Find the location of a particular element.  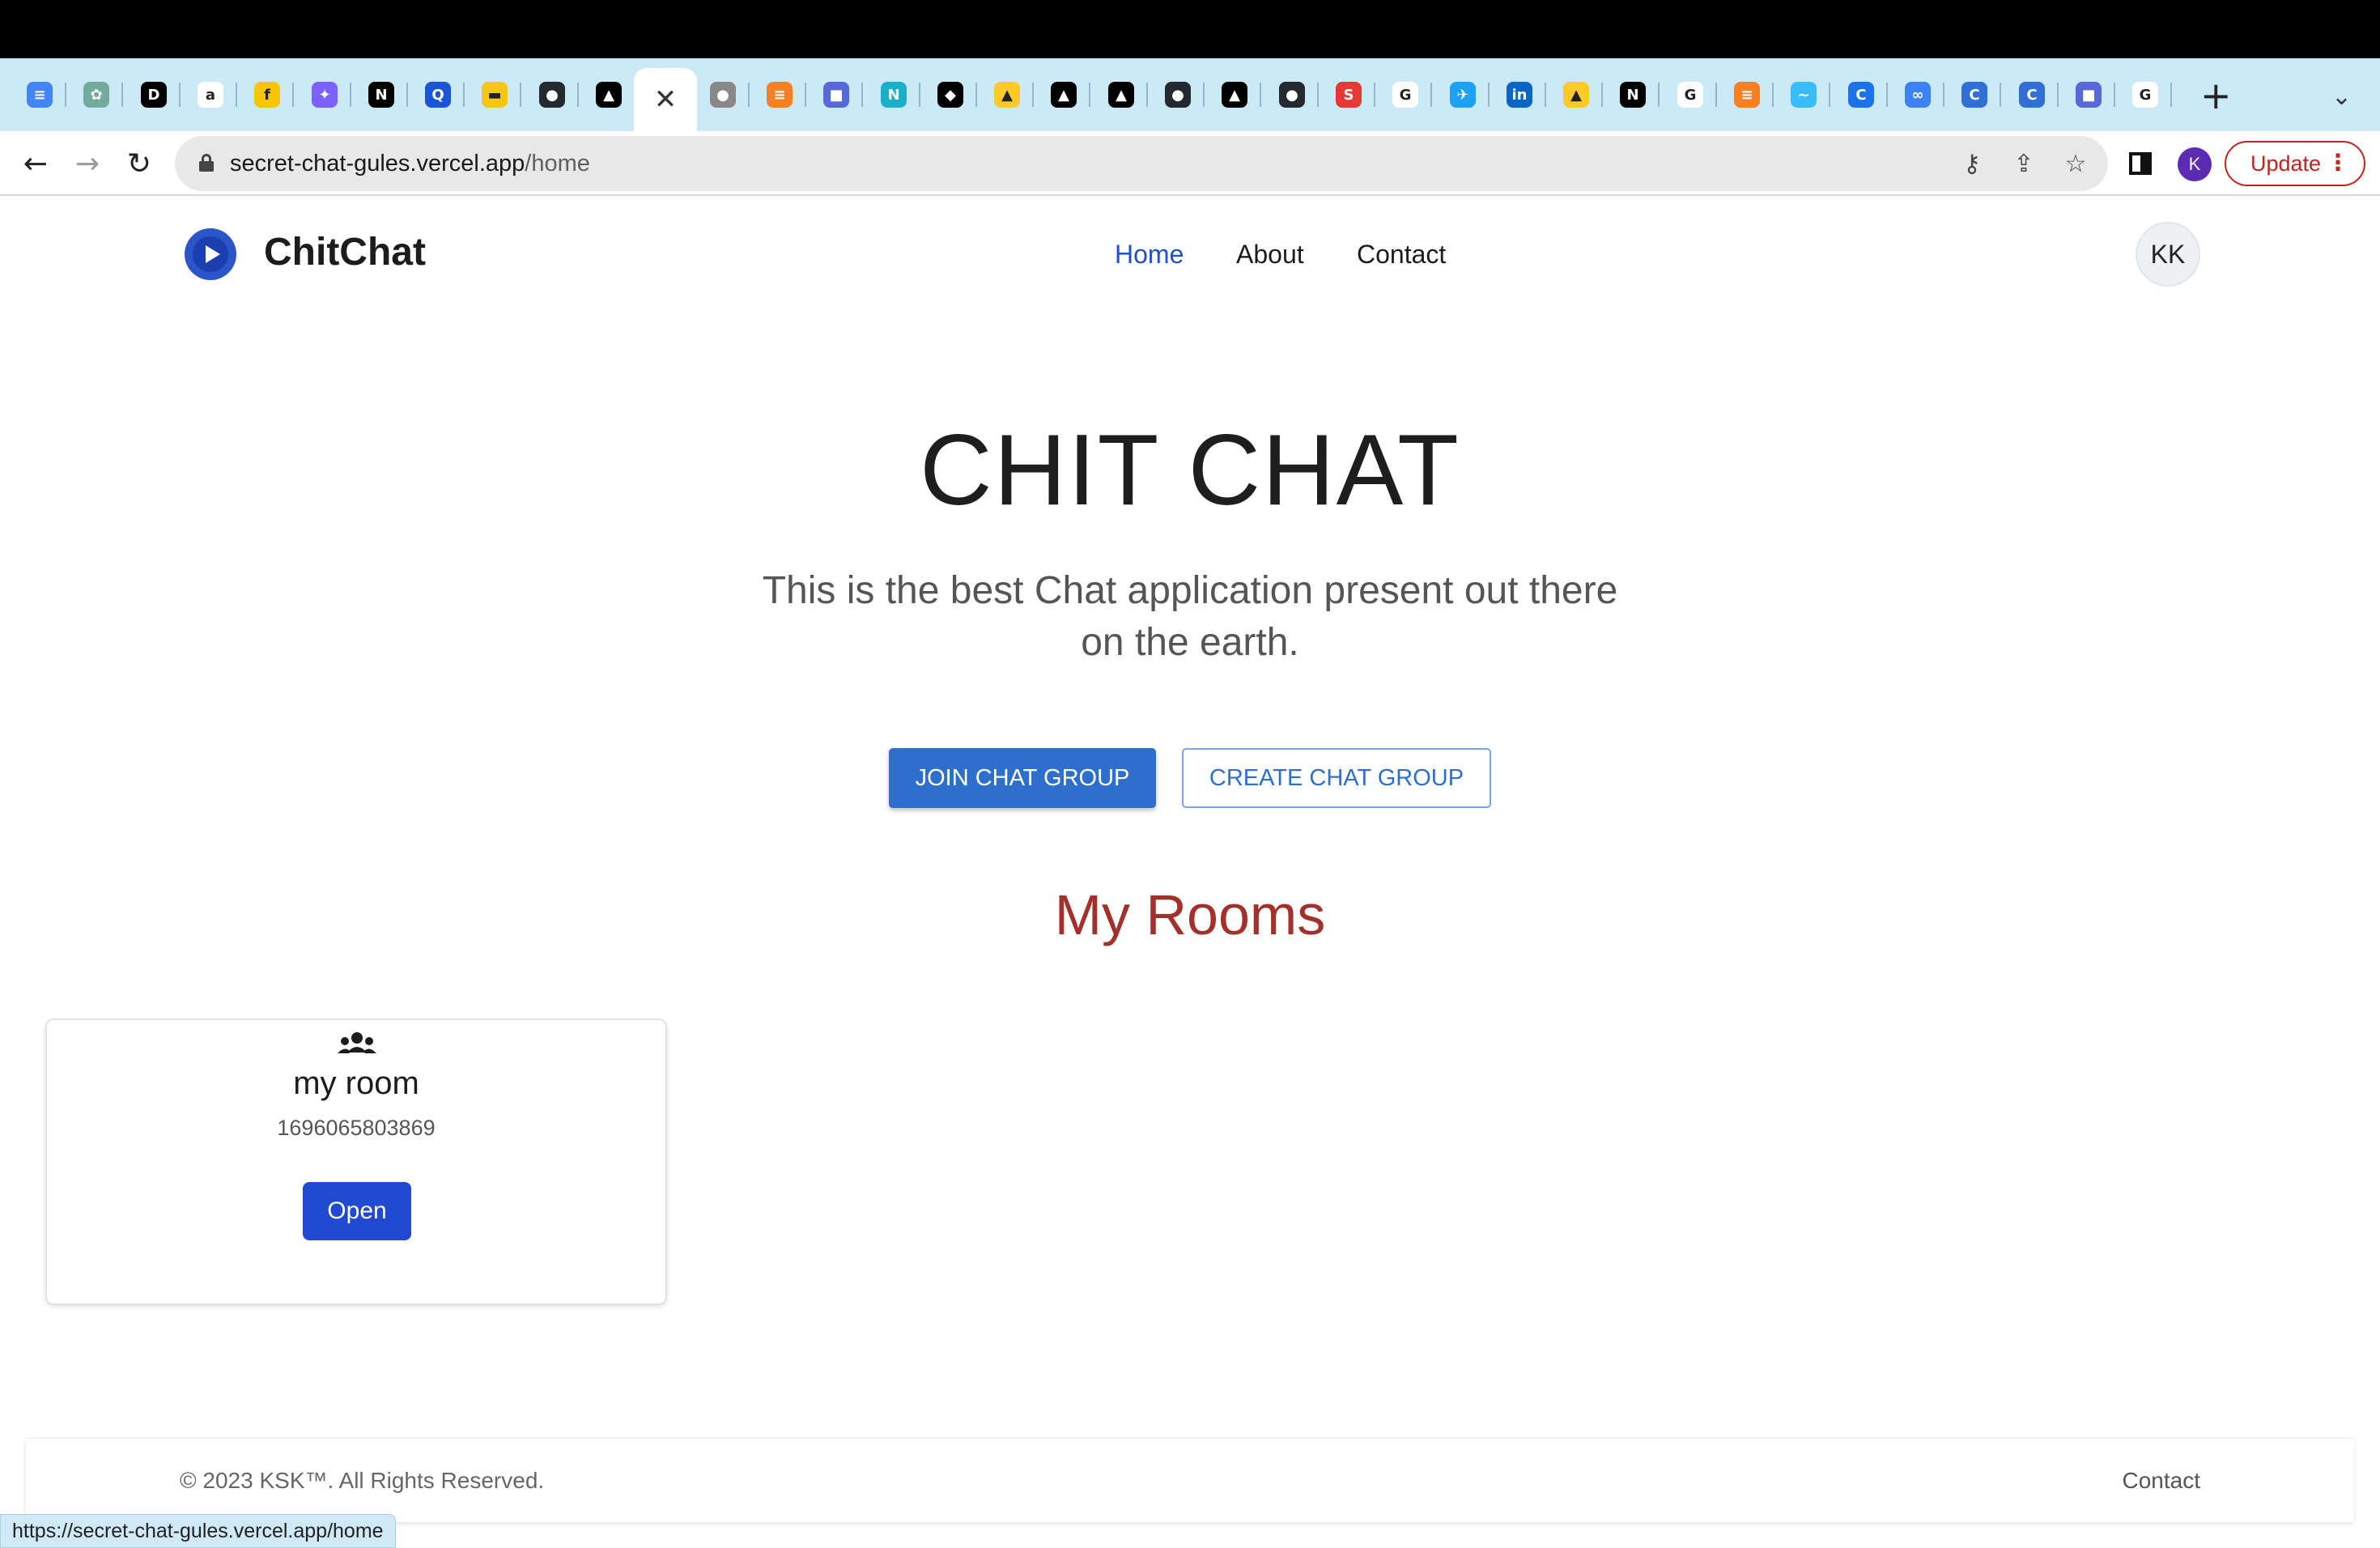

address-url: secret-chat-gules.vercel.app/home is located at coordinates (410, 164).